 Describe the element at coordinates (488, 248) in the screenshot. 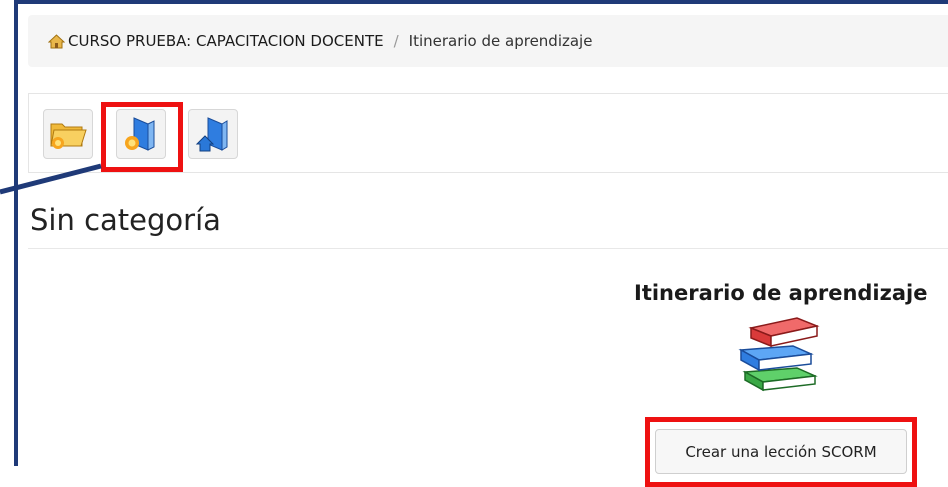

I see `divider` at that location.